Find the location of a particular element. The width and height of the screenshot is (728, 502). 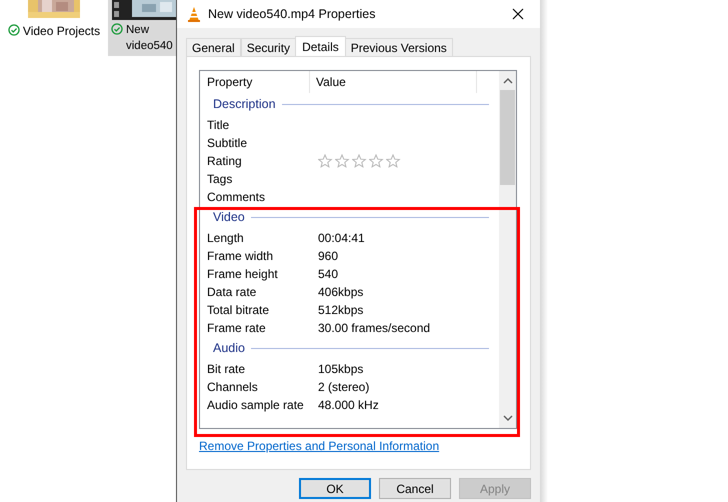

property-name: Comments is located at coordinates (236, 197).